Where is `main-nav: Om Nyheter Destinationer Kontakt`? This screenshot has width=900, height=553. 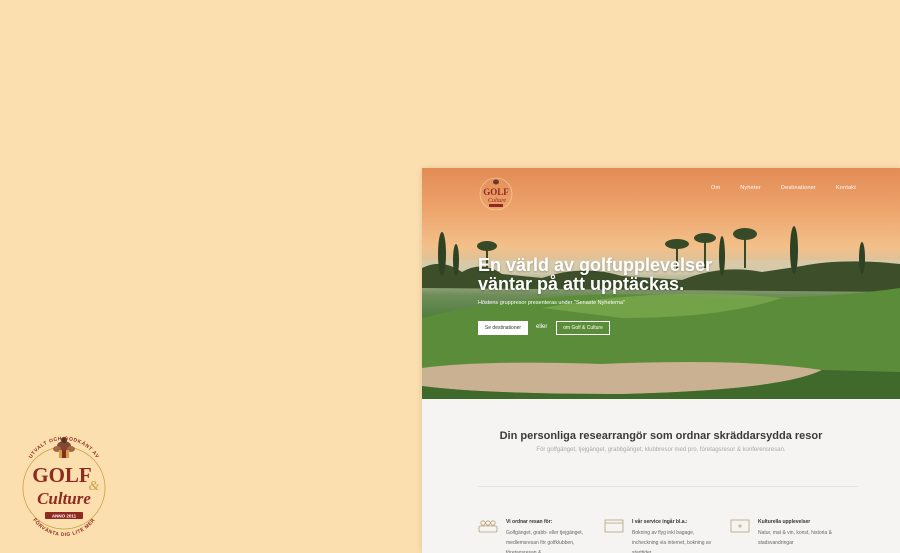 main-nav: Om Nyheter Destinationer Kontakt is located at coordinates (783, 188).